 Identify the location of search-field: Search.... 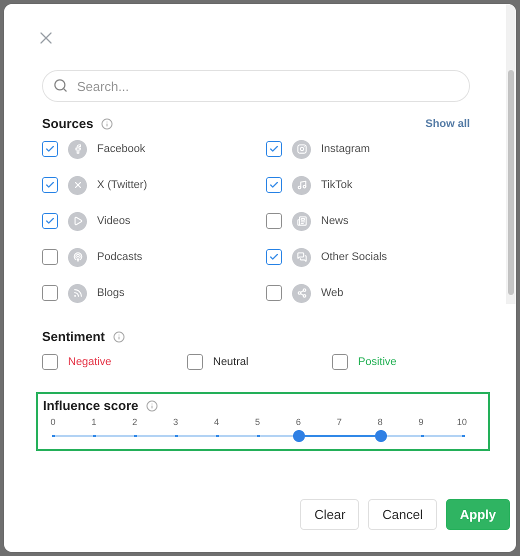
(256, 86).